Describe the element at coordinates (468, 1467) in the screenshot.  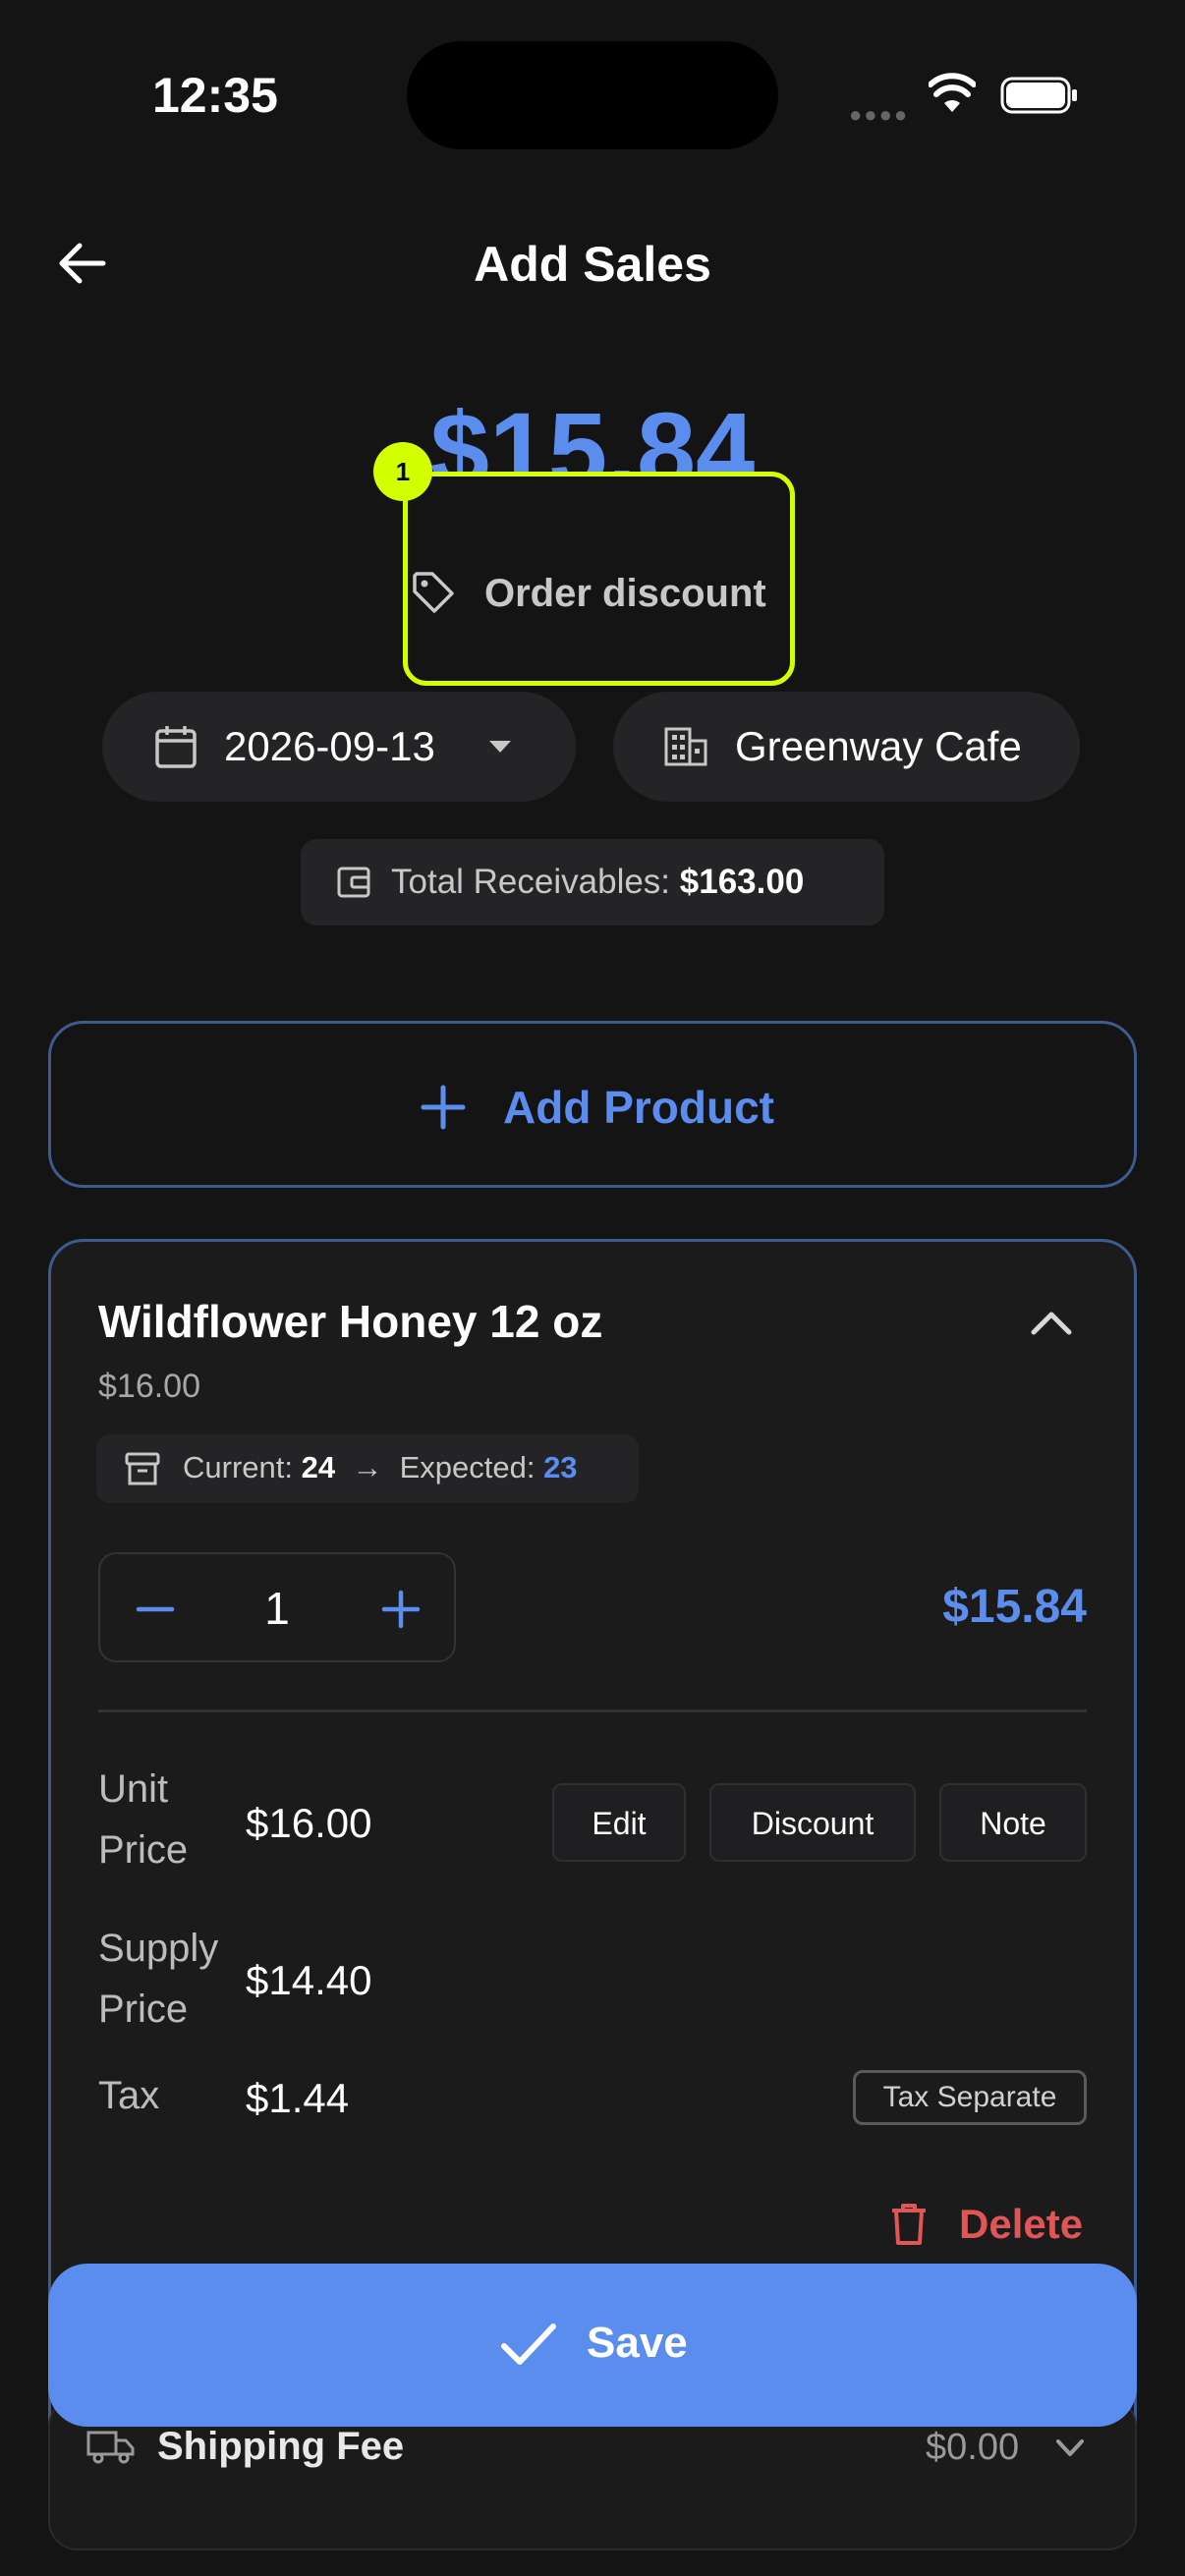
I see `stock-expected-label: Expected:` at that location.